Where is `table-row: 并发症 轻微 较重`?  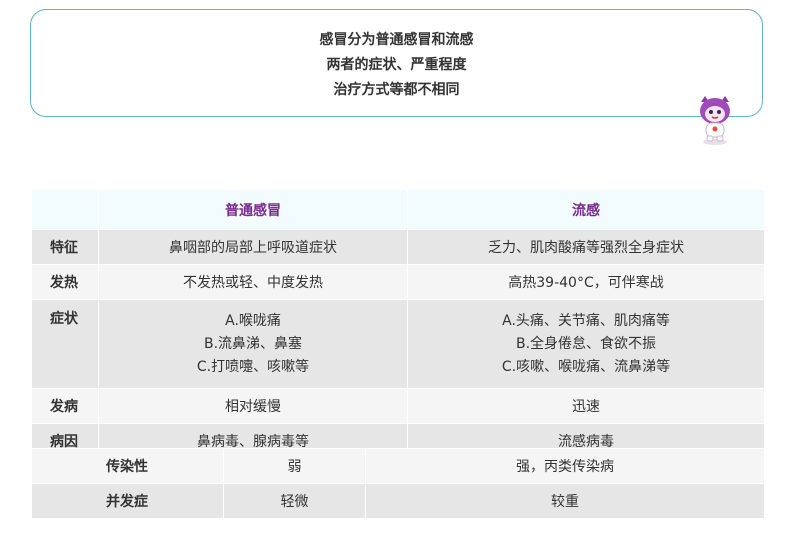 table-row: 并发症 轻微 较重 is located at coordinates (398, 501).